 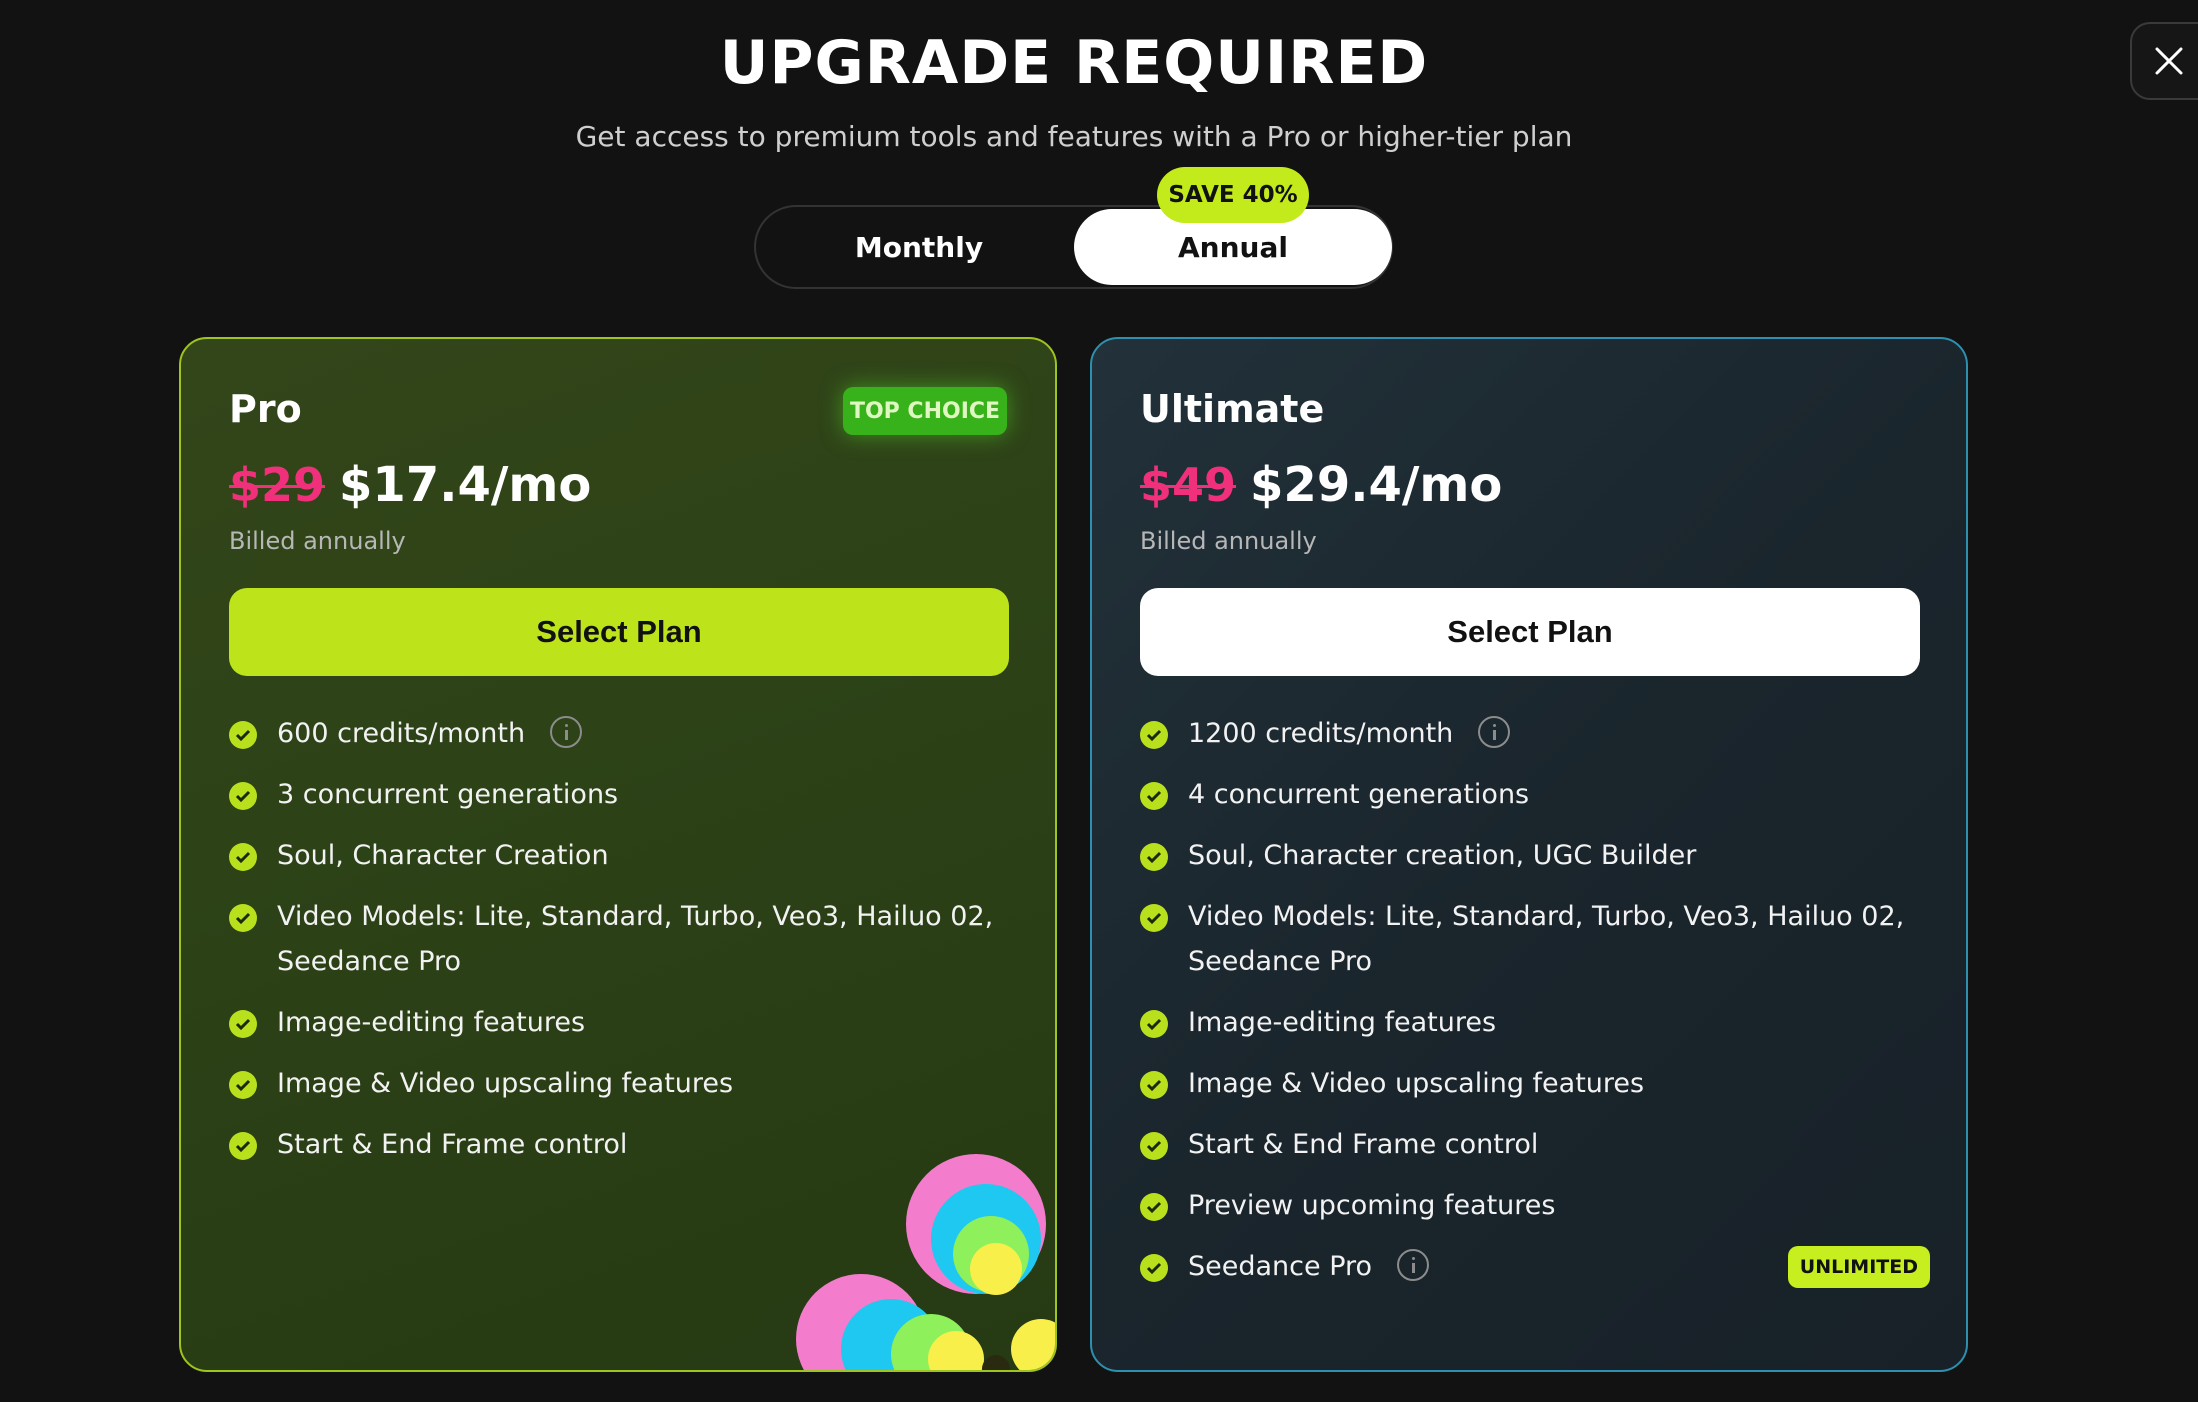 What do you see at coordinates (1372, 1205) in the screenshot?
I see `feature-label: Preview upcoming features` at bounding box center [1372, 1205].